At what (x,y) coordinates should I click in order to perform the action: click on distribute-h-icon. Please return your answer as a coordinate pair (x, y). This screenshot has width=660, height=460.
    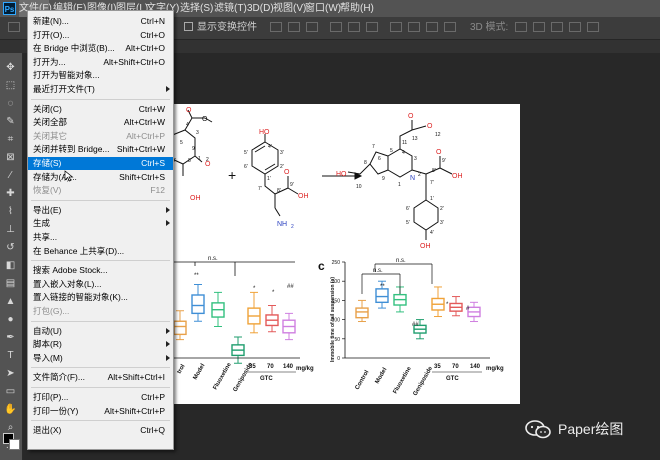
    Looking at the image, I should click on (414, 27).